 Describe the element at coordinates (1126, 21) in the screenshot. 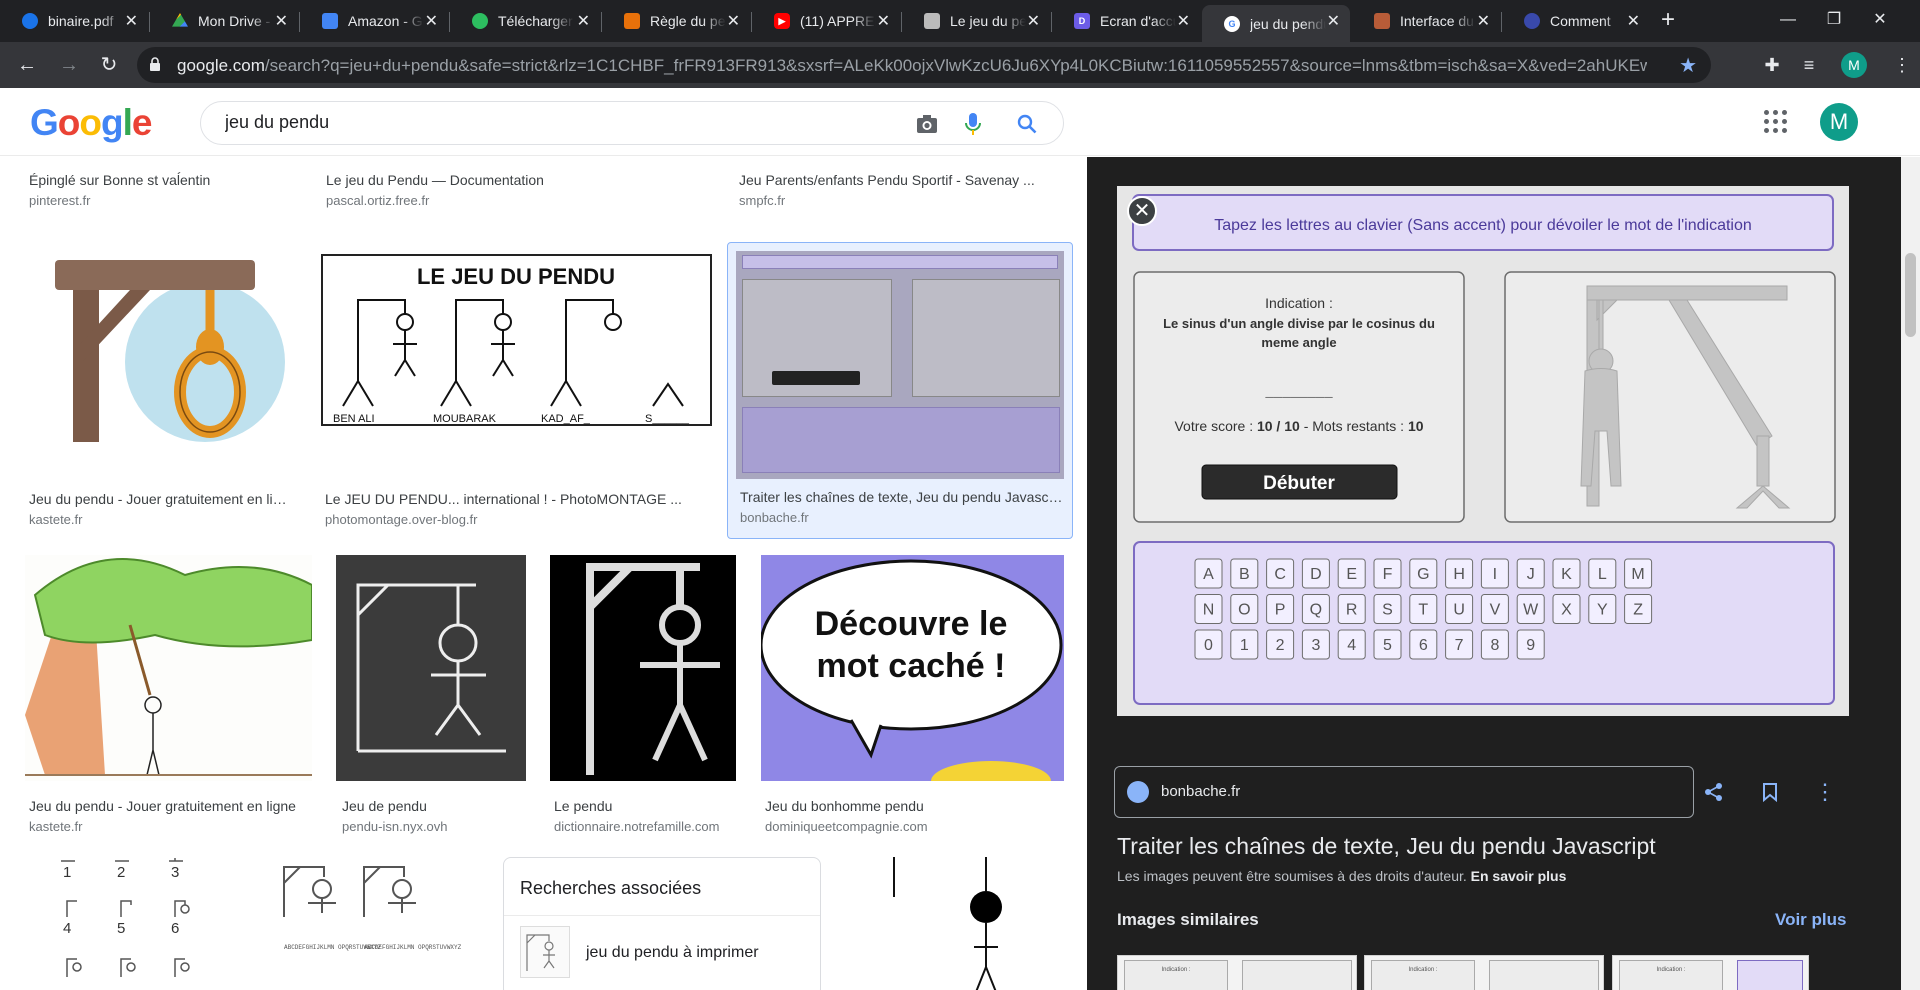

I see `tab-ecran-accueil: D Ecran d'accueil ✕` at that location.